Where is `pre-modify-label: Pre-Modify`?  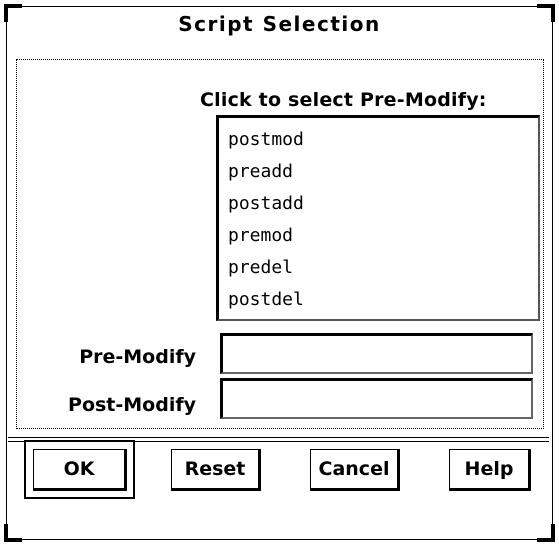 pre-modify-label: Pre-Modify is located at coordinates (137, 357).